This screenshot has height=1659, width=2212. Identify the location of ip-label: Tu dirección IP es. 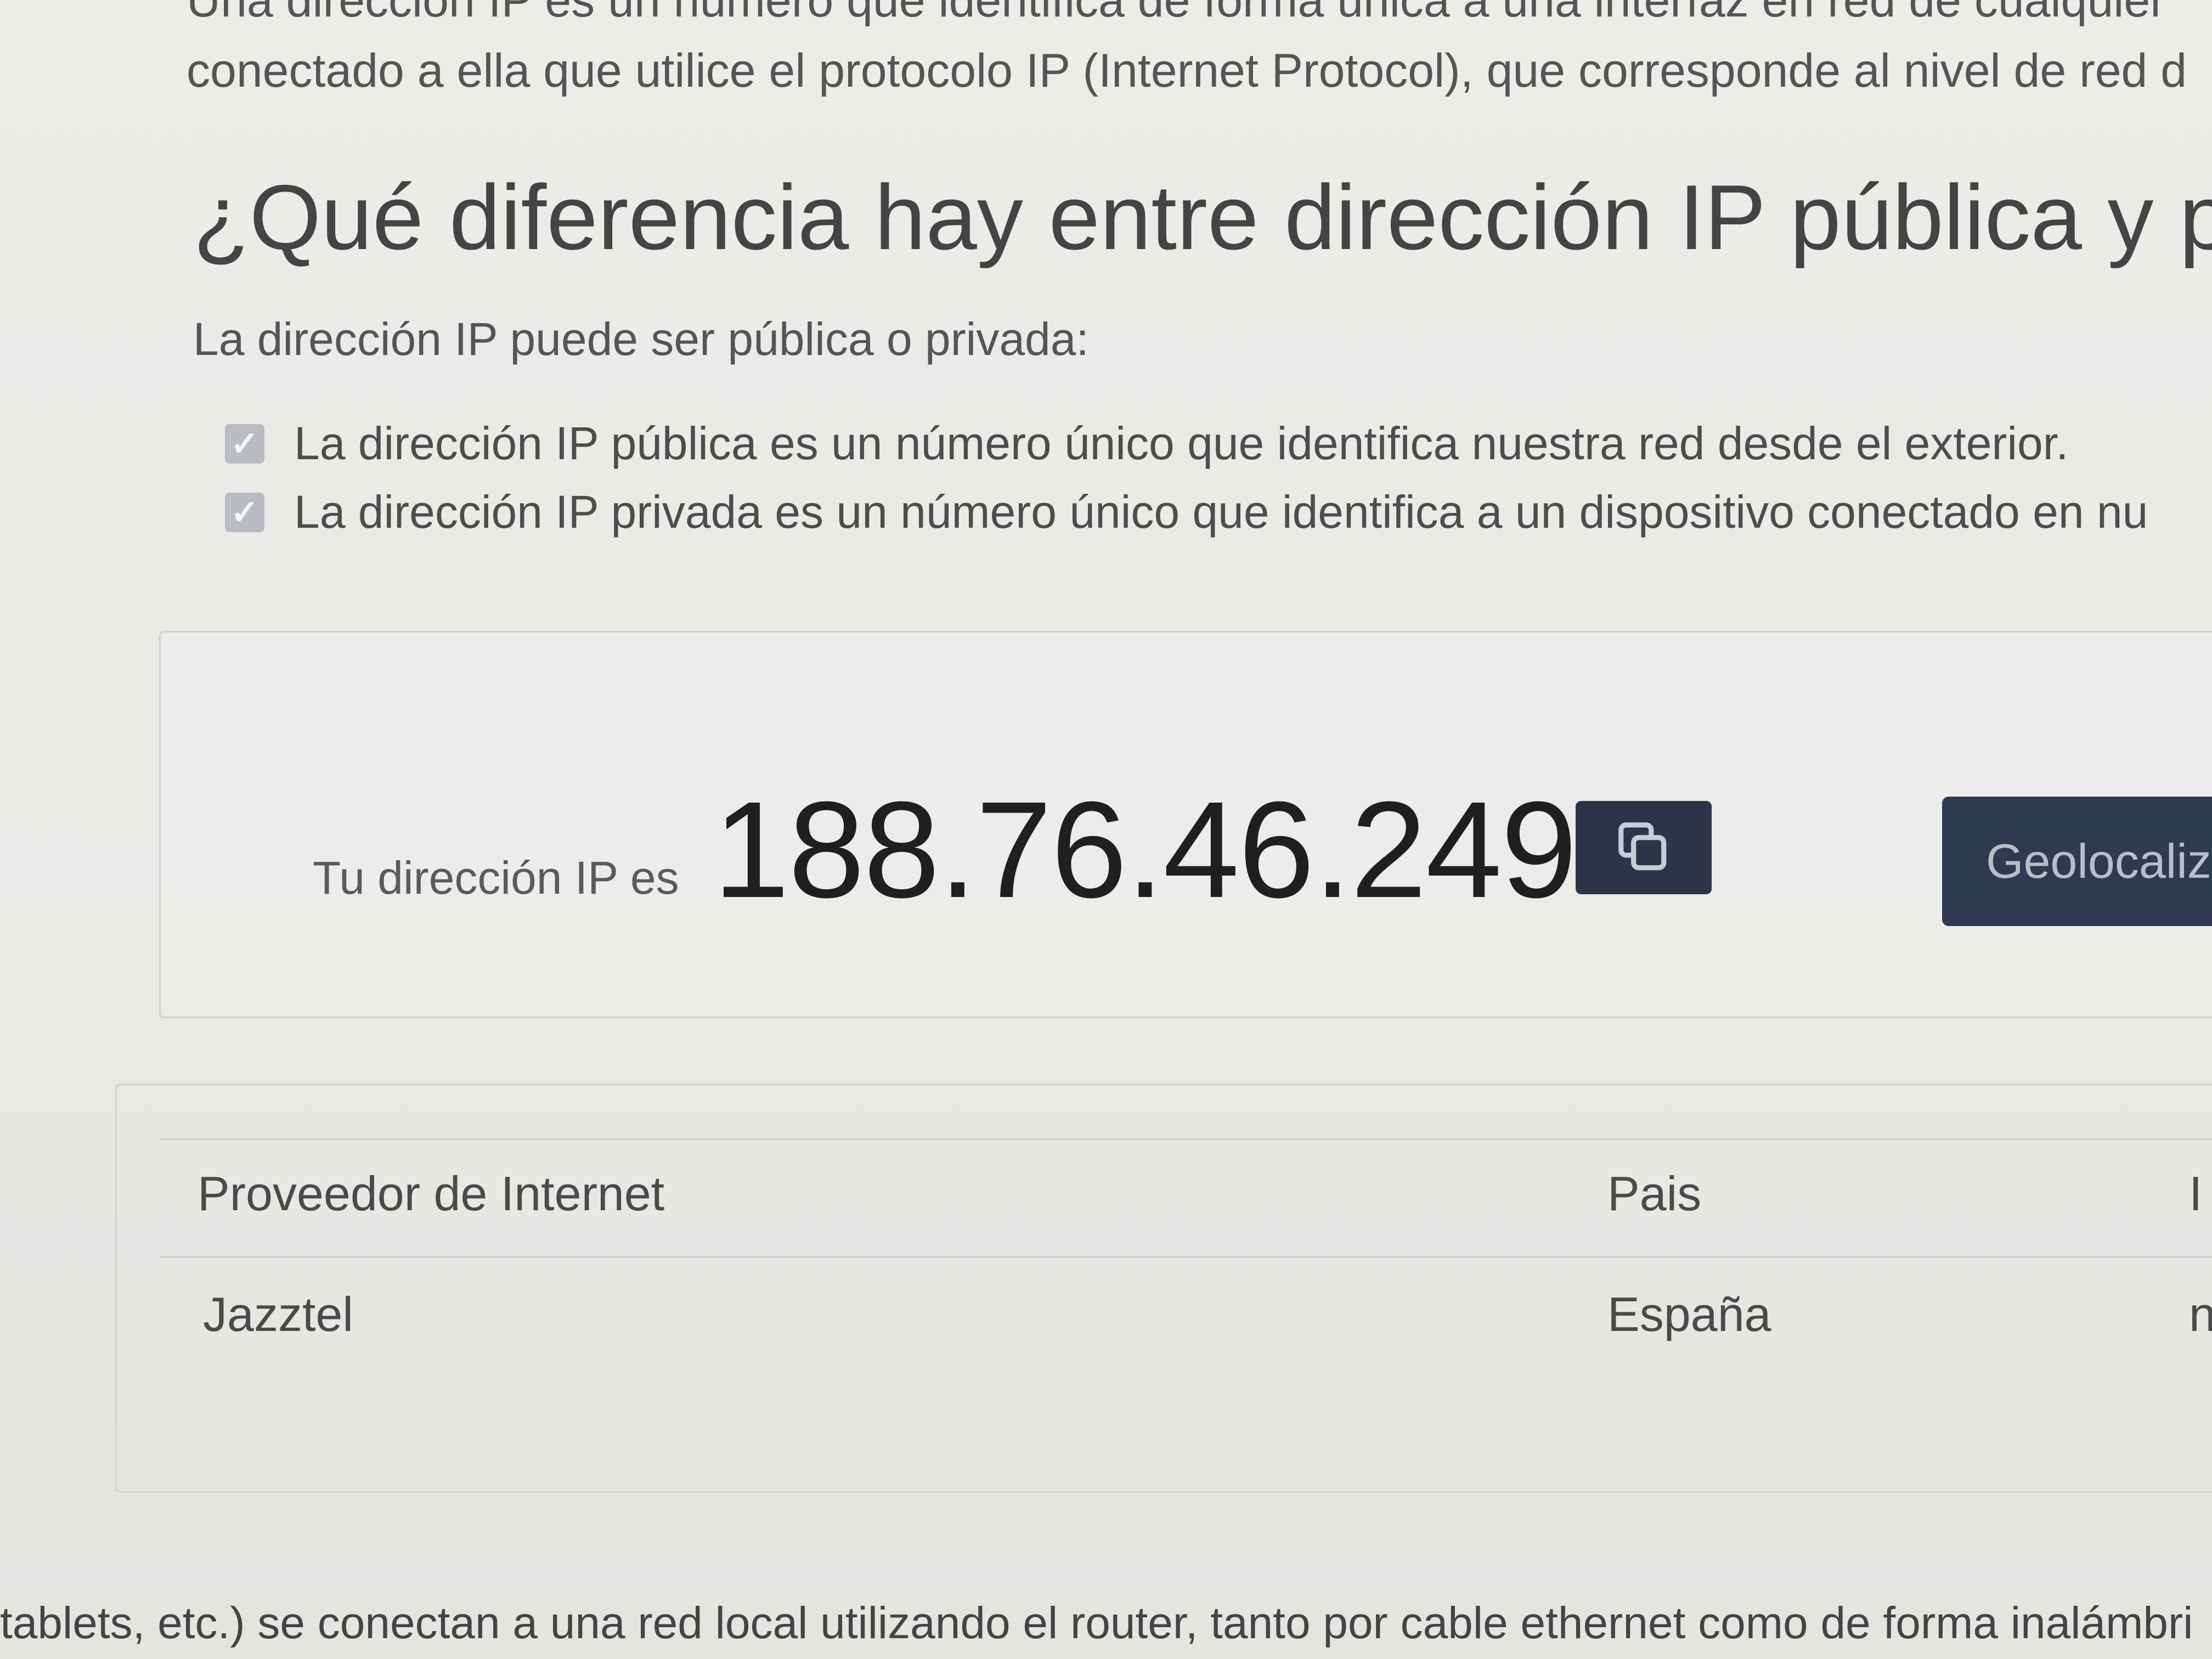
(496, 878).